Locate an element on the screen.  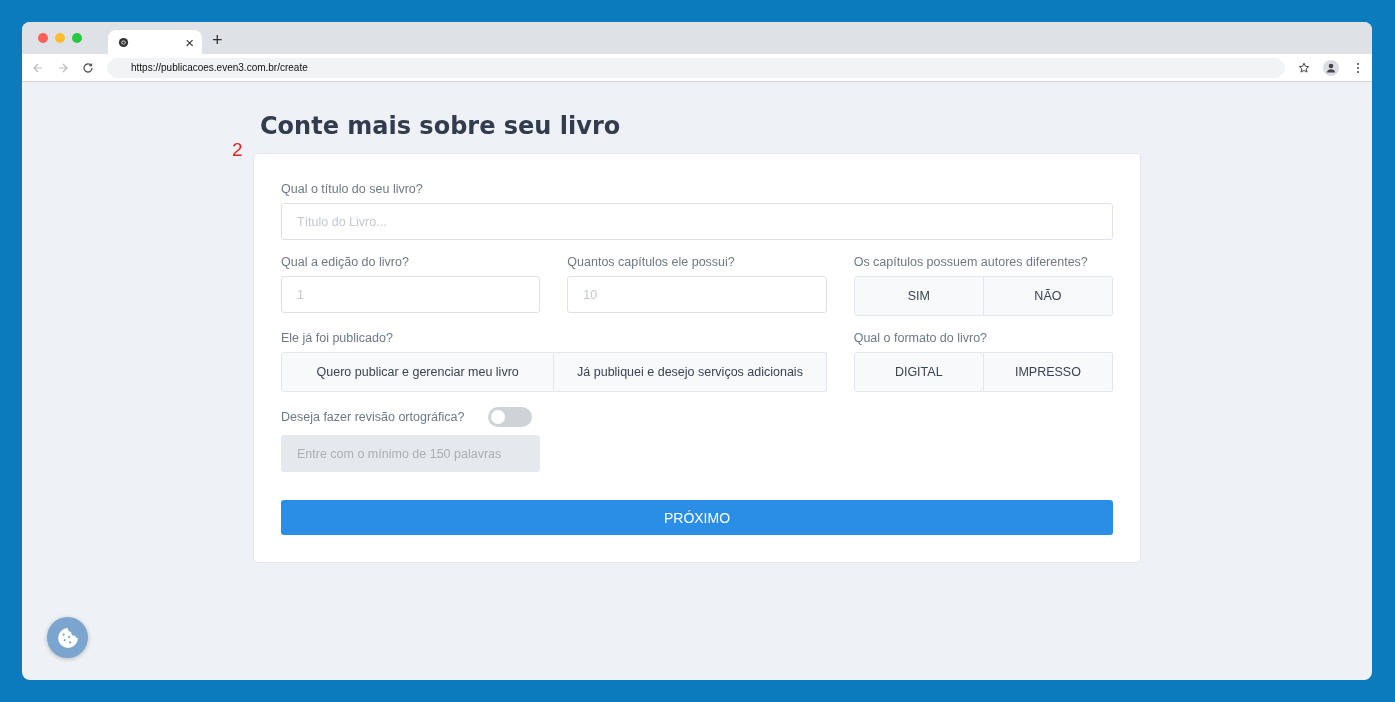
field-label: Deseja fazer revisão ortográfica? is located at coordinates (373, 417).